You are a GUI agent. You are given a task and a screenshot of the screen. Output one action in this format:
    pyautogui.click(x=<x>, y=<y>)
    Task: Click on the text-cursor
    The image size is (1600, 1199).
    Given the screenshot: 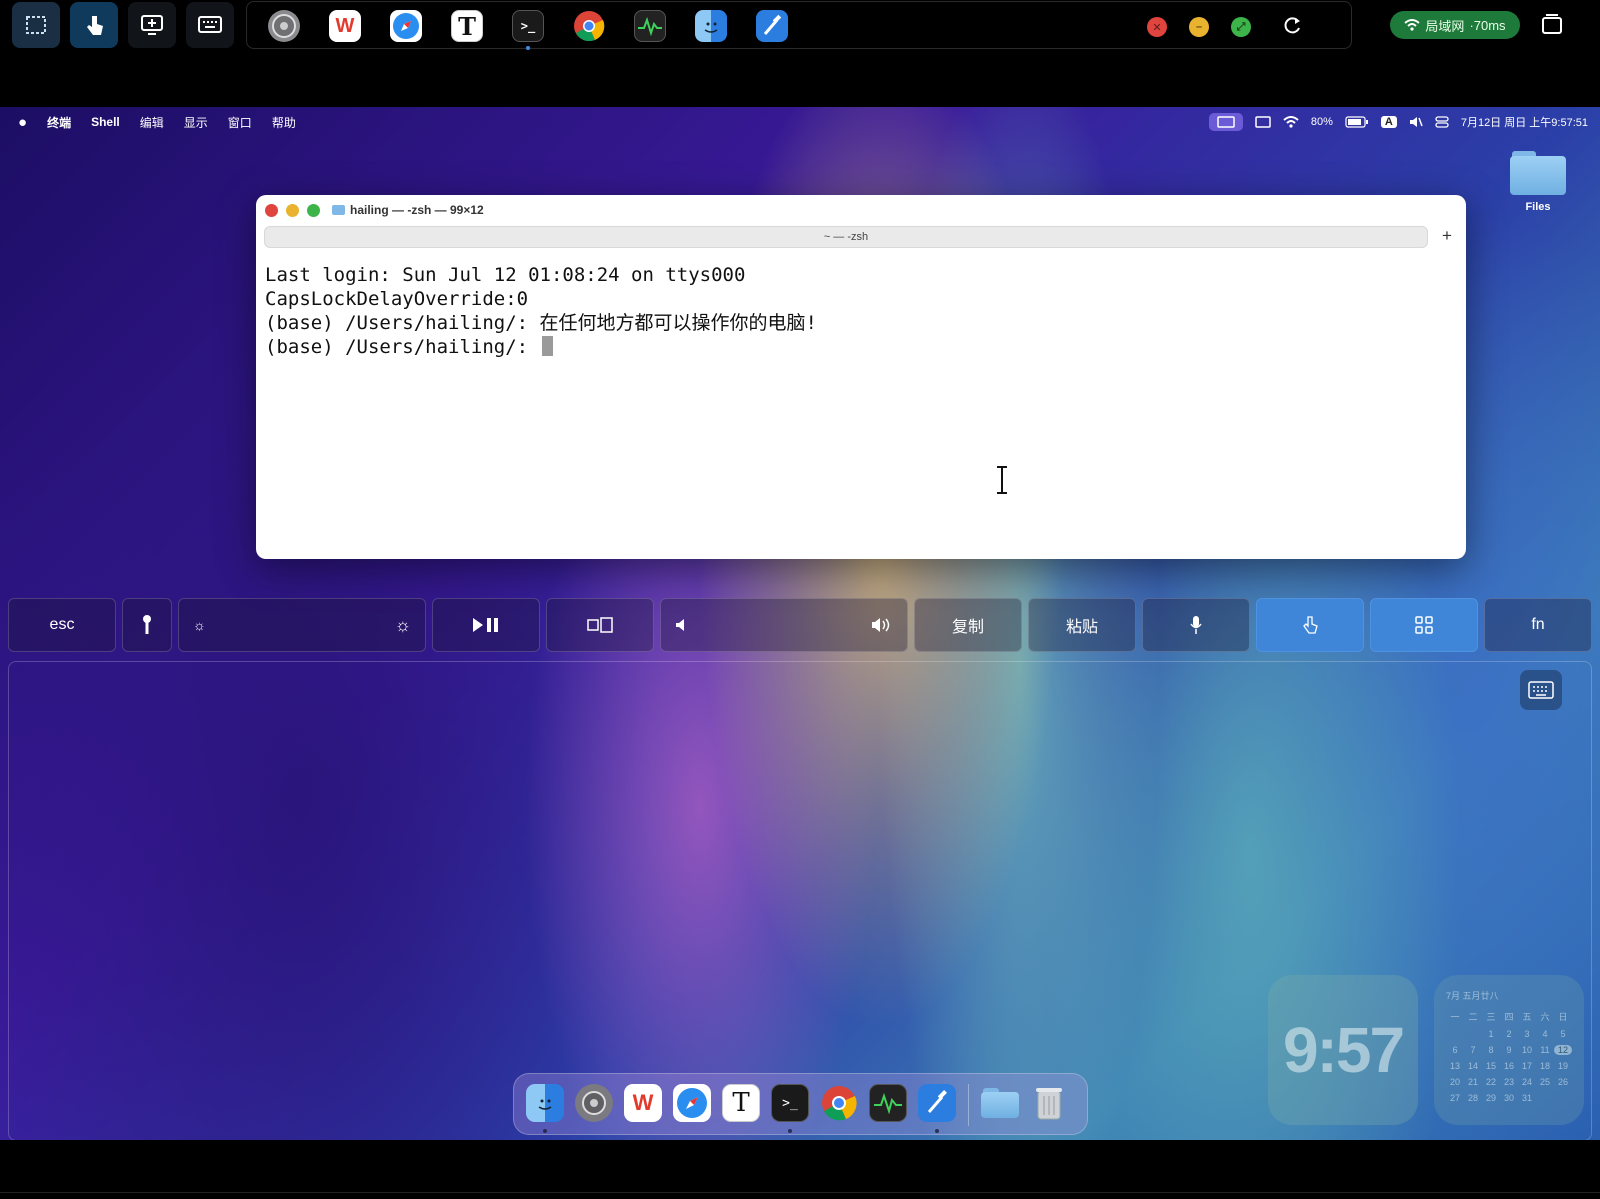 What is the action you would take?
    pyautogui.click(x=547, y=346)
    